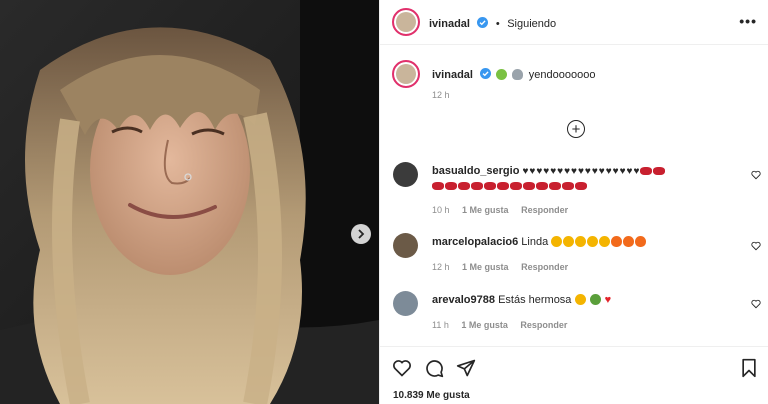  I want to click on comment-emojis, so click(599, 242).